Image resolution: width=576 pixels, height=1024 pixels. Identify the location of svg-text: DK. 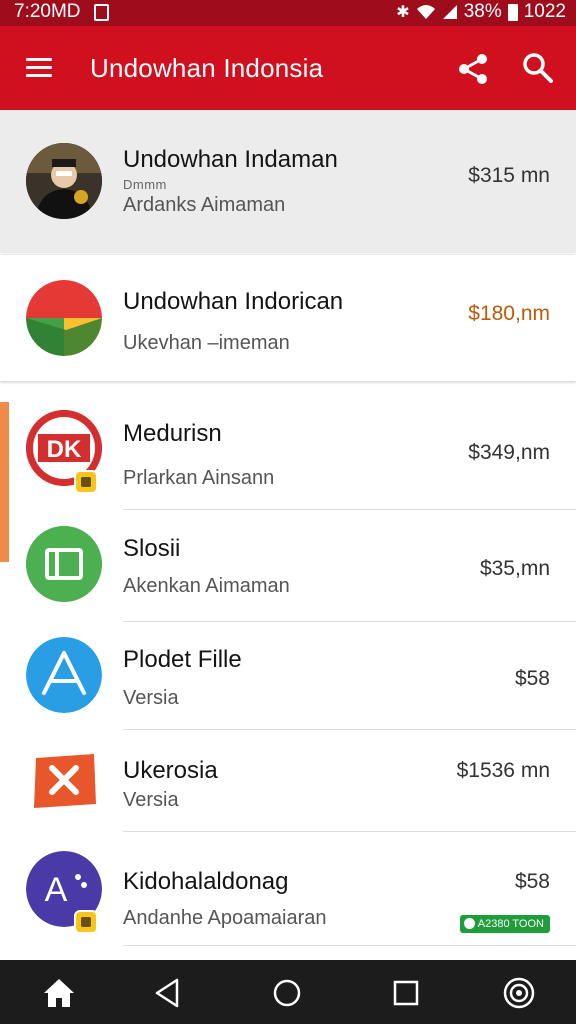
(64, 449).